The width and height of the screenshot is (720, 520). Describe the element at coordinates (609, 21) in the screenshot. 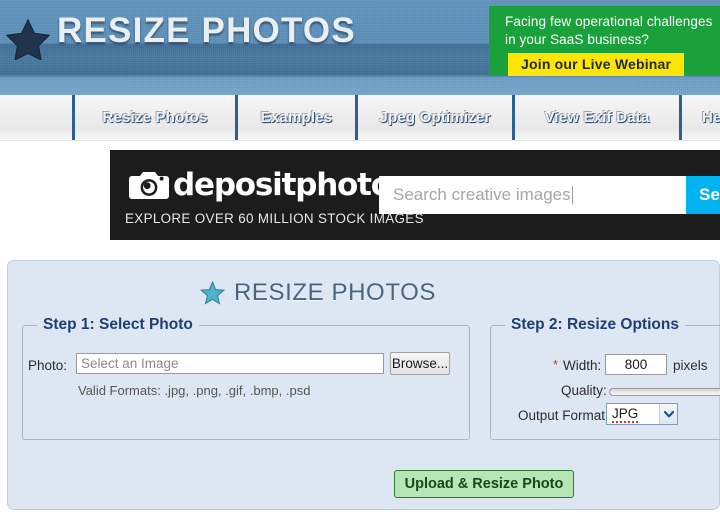

I see `ad-headline-line1: Facing few operational challenges` at that location.